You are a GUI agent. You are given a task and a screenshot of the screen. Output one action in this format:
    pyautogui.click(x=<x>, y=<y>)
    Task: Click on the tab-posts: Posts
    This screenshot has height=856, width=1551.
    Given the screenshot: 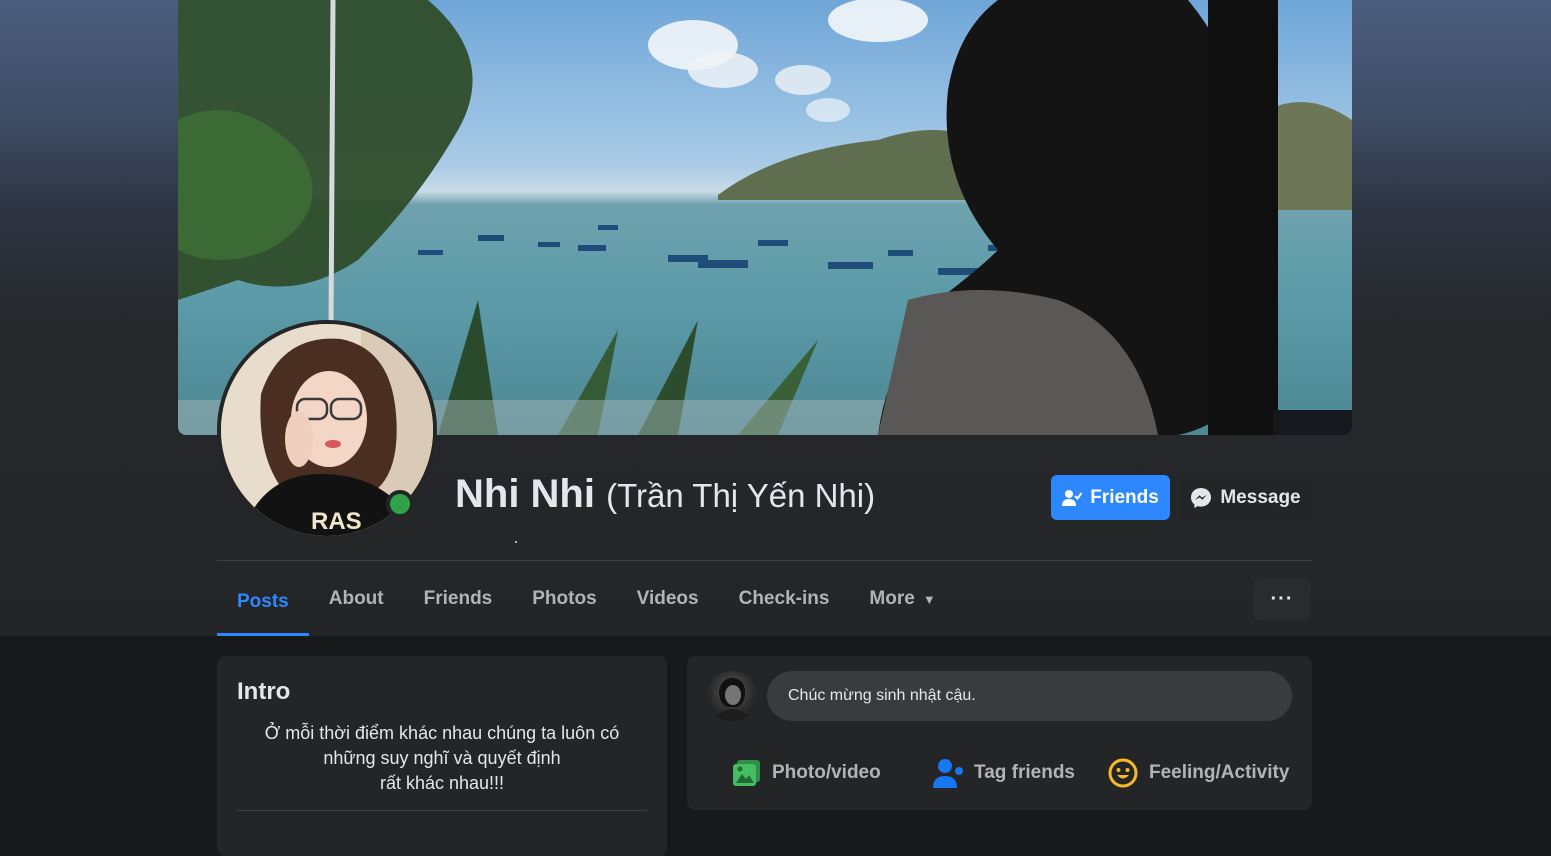 What is the action you would take?
    pyautogui.click(x=263, y=601)
    